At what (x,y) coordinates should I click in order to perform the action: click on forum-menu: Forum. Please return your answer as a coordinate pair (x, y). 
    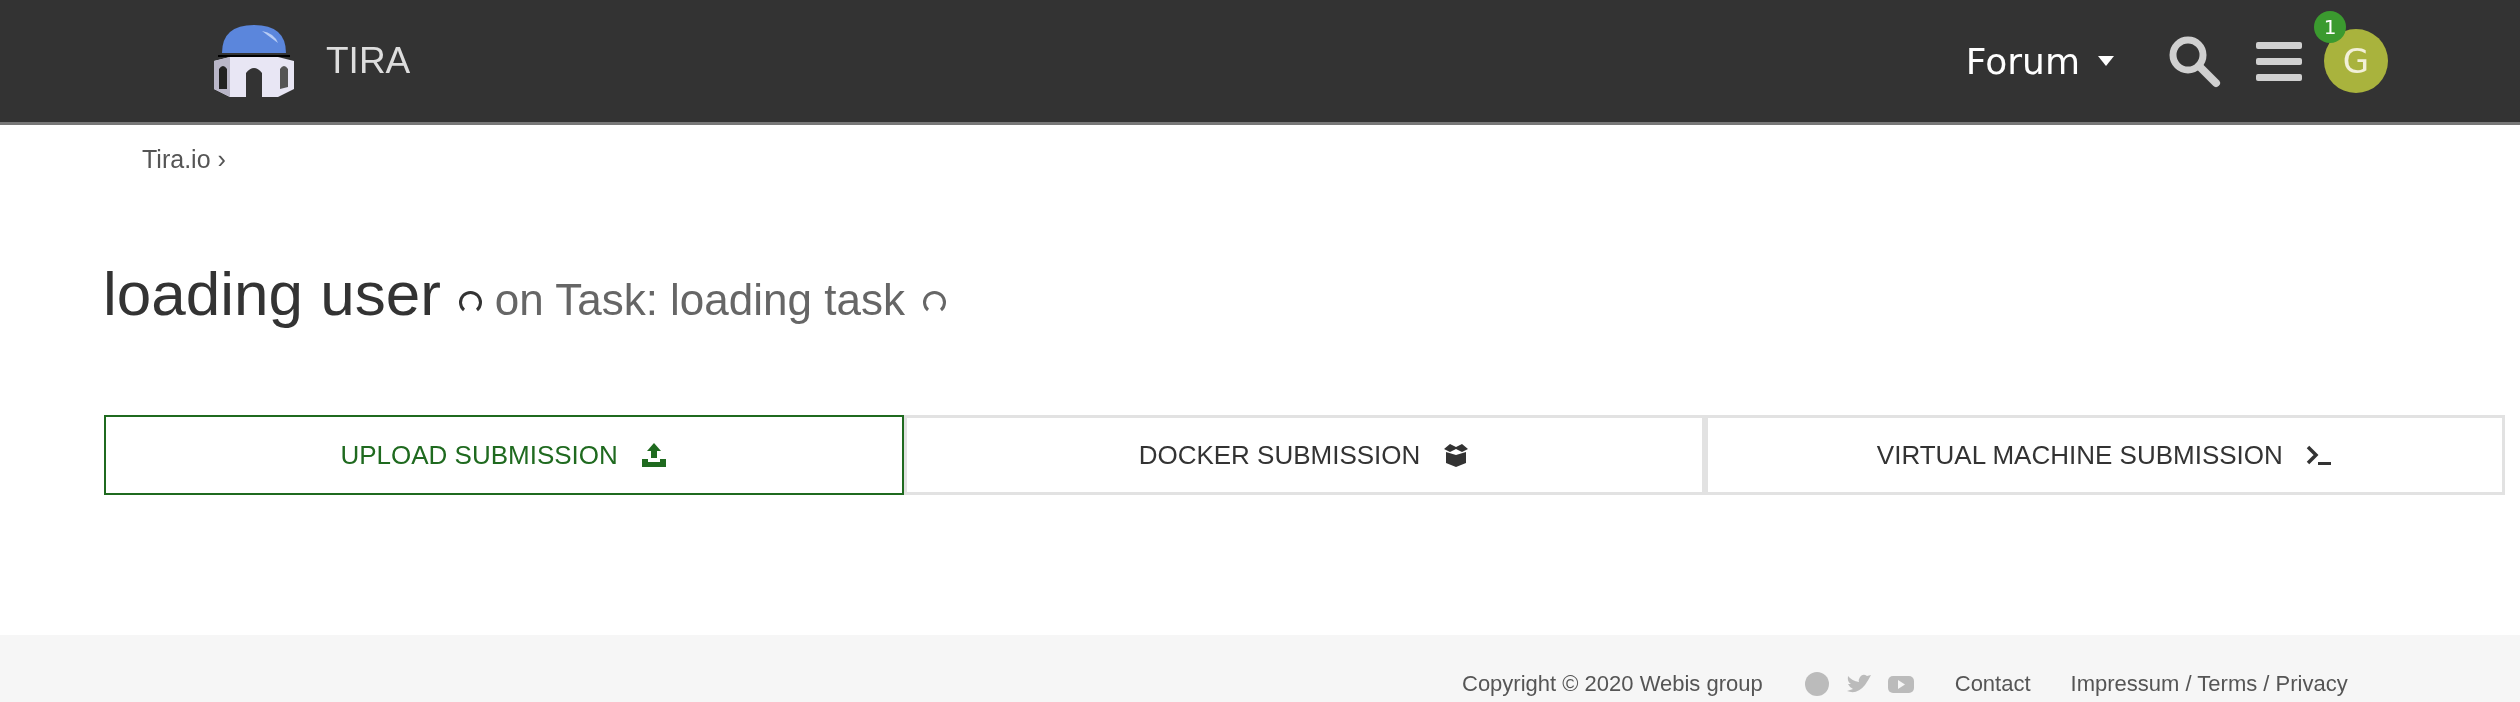
    Looking at the image, I should click on (2039, 61).